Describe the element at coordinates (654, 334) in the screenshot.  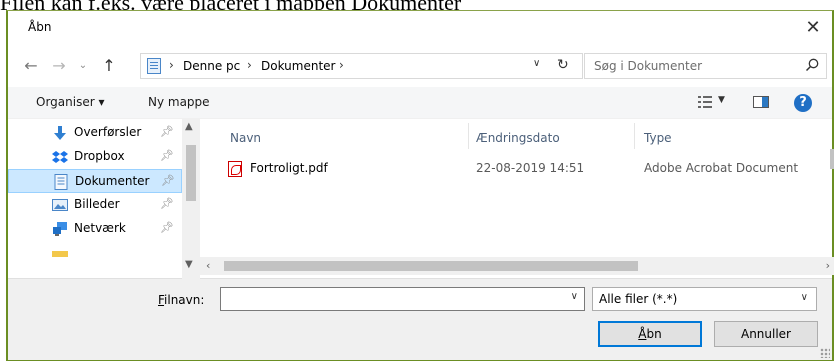
I see `open-button-label: bn` at that location.